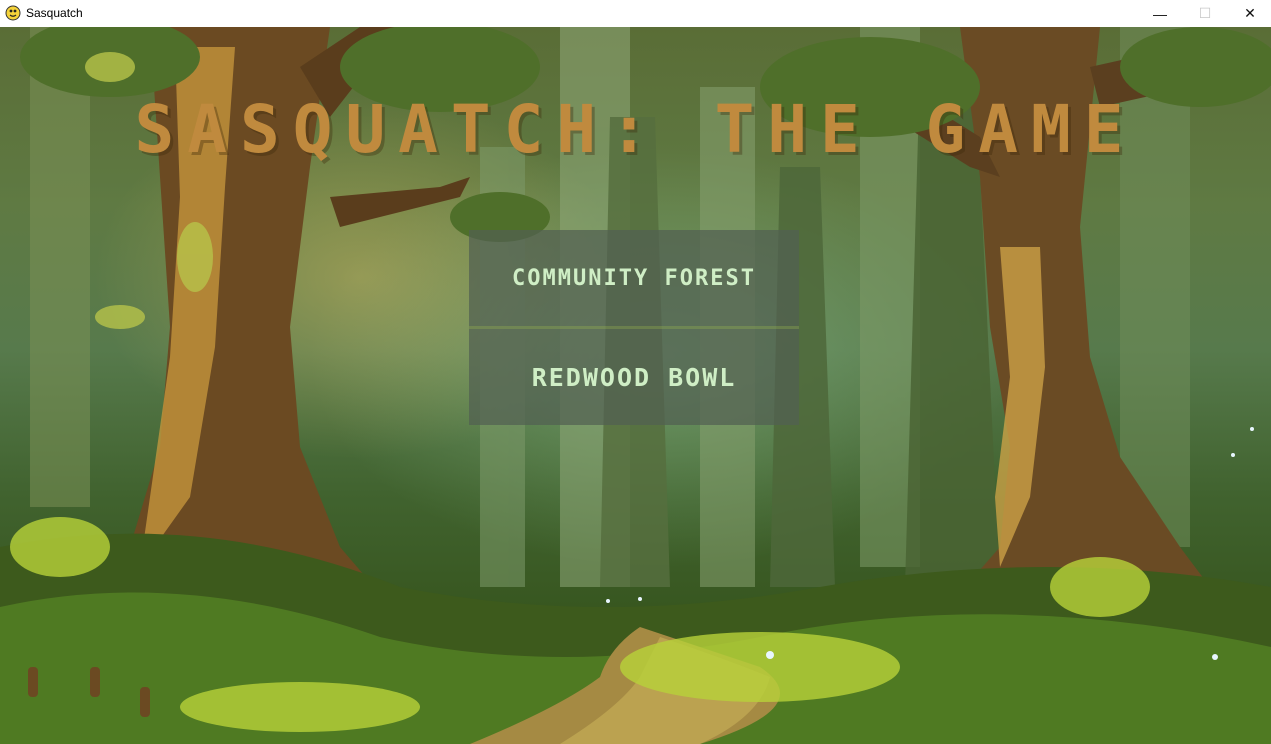  What do you see at coordinates (635, 129) in the screenshot?
I see `game-title: SASQUATCH: THE GAME` at bounding box center [635, 129].